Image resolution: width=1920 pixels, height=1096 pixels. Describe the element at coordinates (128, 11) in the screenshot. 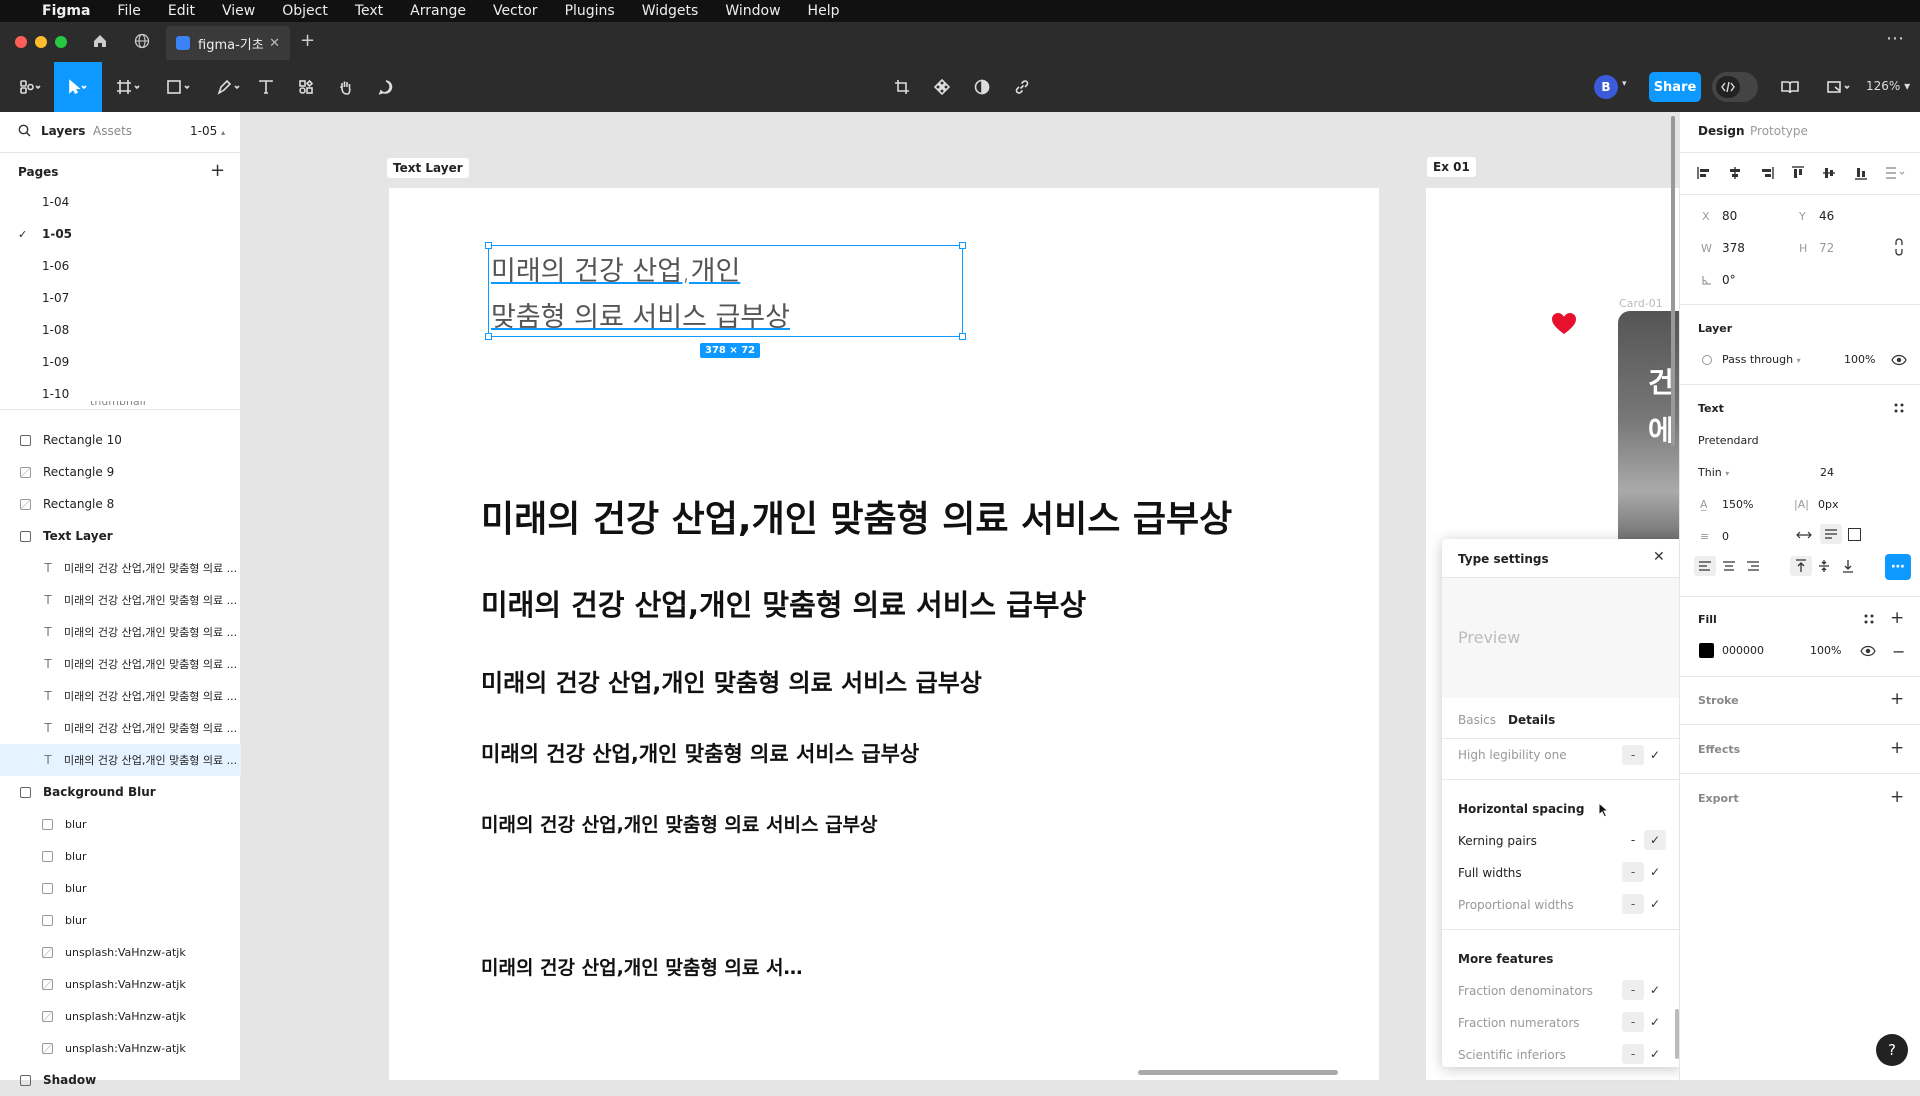

I see `menu-file: File` at that location.